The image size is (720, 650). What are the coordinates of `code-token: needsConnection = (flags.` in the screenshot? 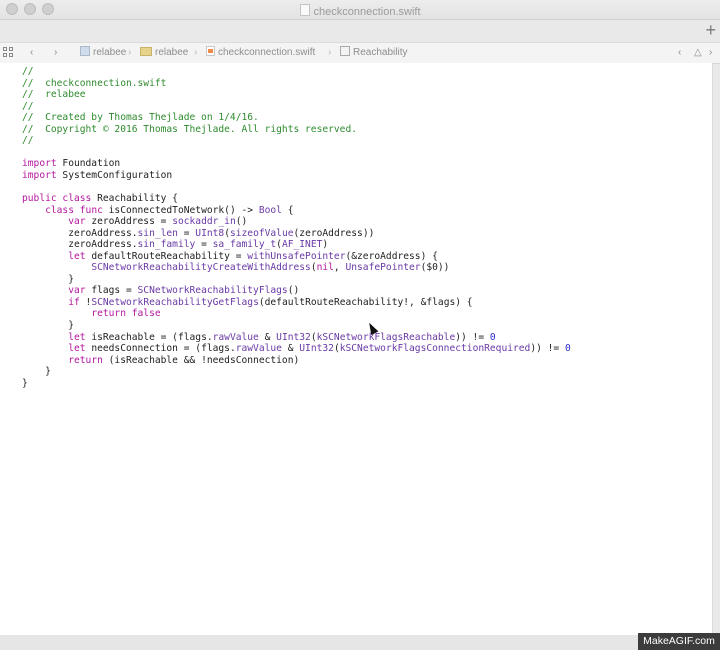 It's located at (160, 349).